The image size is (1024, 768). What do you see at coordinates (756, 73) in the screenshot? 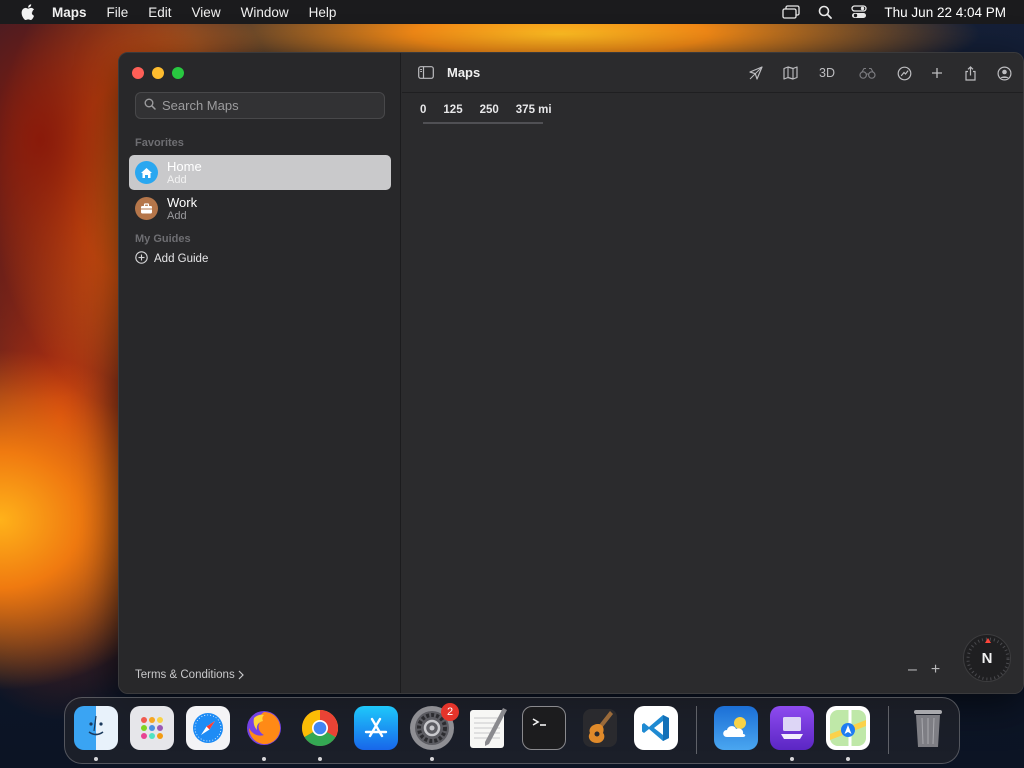
I see `location-arrow-icon` at bounding box center [756, 73].